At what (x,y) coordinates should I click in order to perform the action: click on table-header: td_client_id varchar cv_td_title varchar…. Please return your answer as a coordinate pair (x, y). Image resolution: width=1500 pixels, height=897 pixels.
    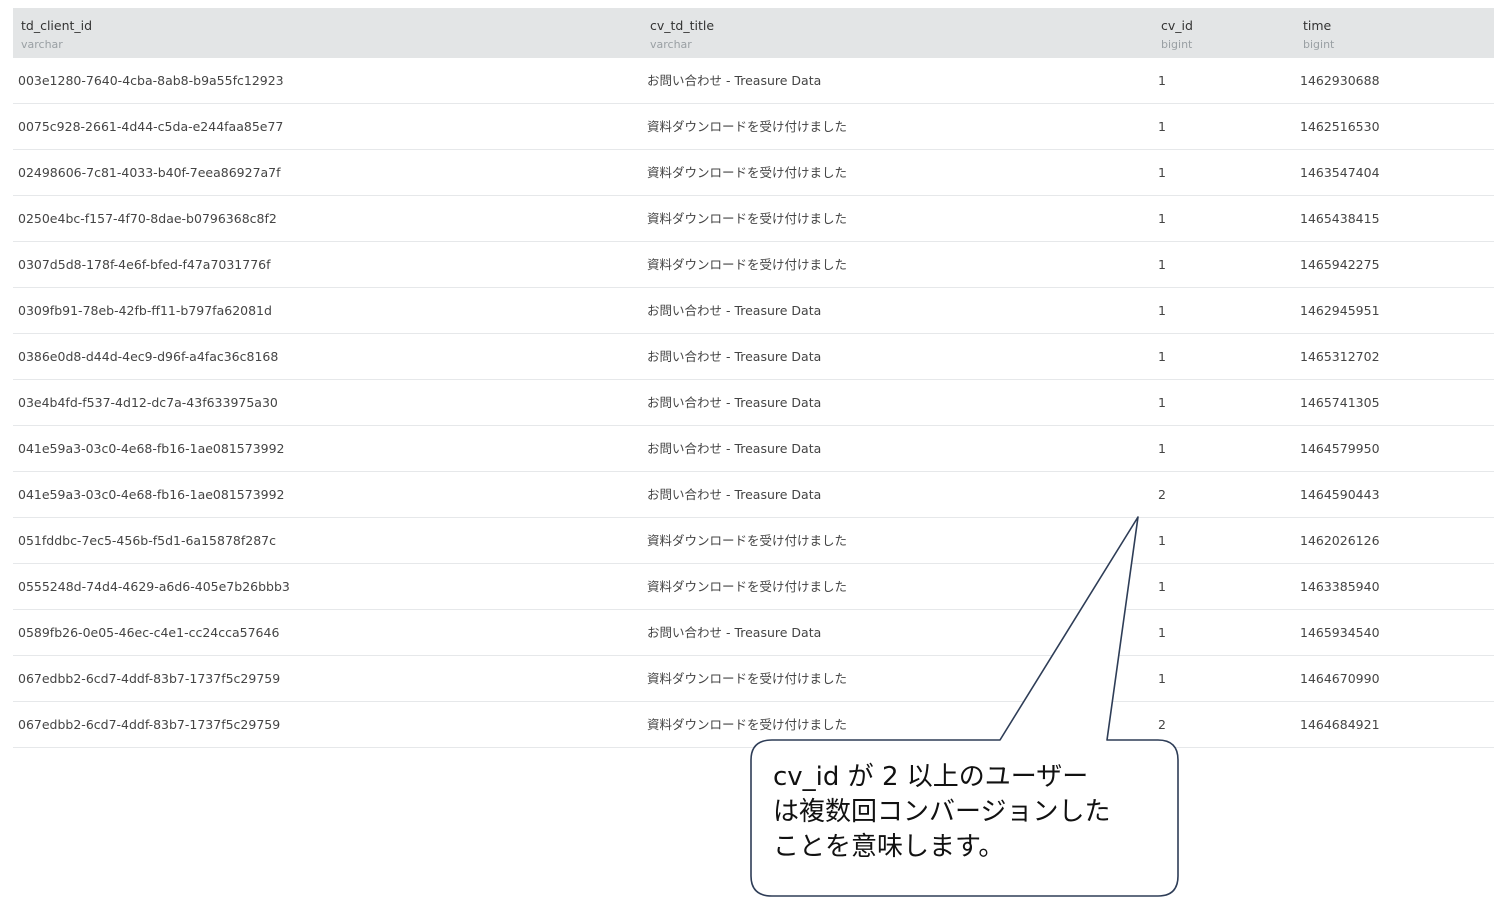
    Looking at the image, I should click on (753, 33).